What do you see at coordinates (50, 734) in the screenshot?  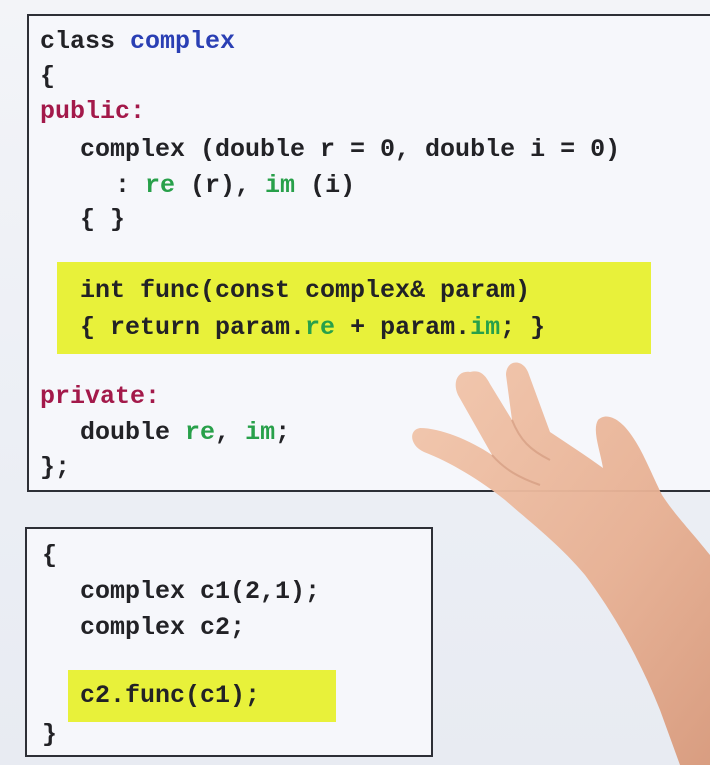 I see `usage-close-brace: }` at bounding box center [50, 734].